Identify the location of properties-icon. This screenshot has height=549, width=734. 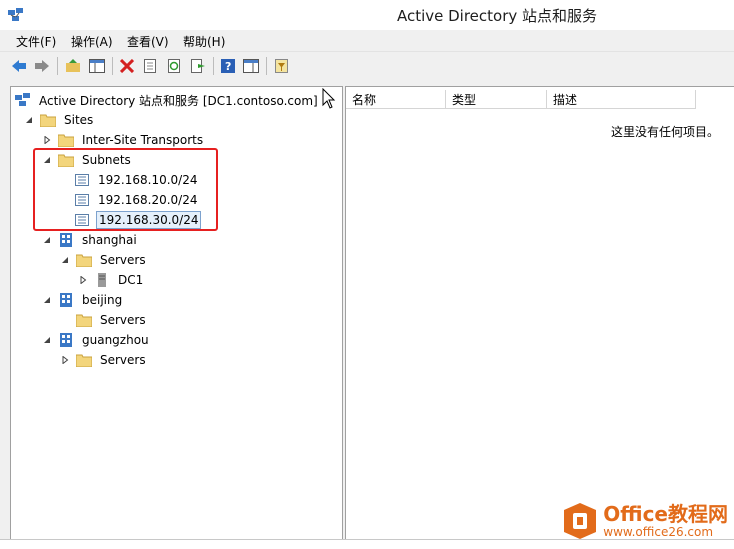
(150, 66).